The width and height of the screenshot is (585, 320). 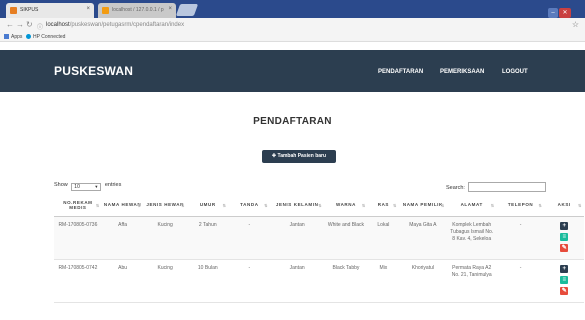 I want to click on bookmark-apps: Apps, so click(x=13, y=37).